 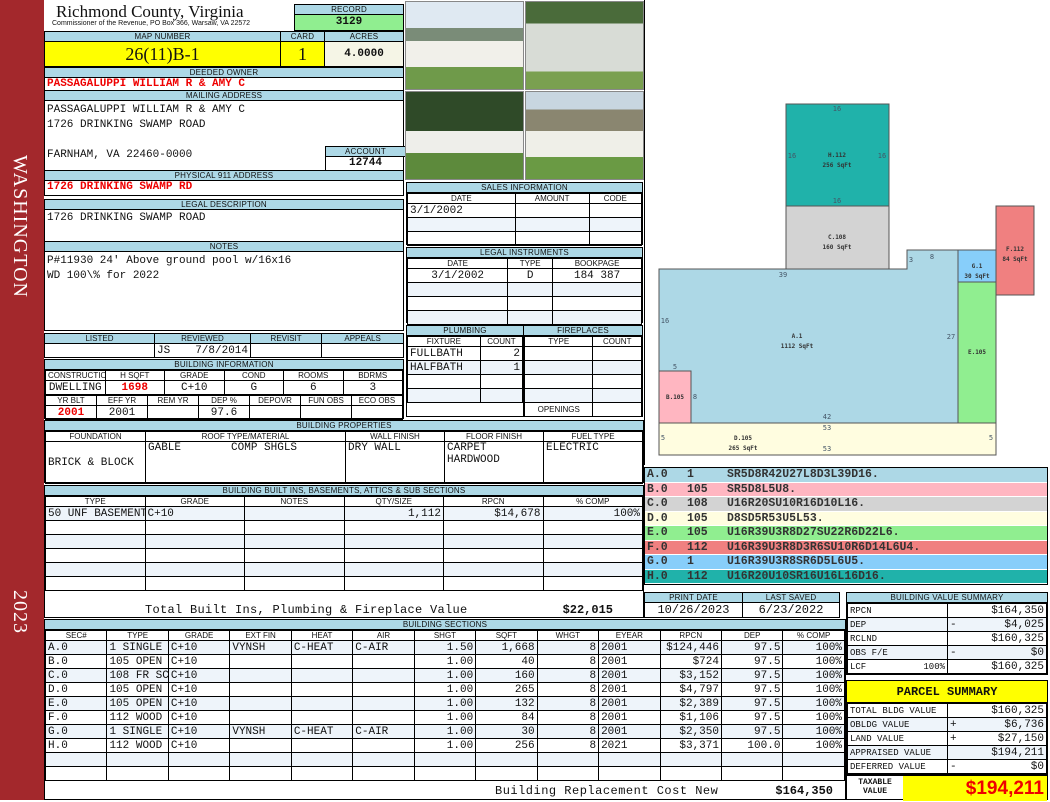 What do you see at coordinates (791, 598) in the screenshot?
I see `last-saved-label: LAST SAVED` at bounding box center [791, 598].